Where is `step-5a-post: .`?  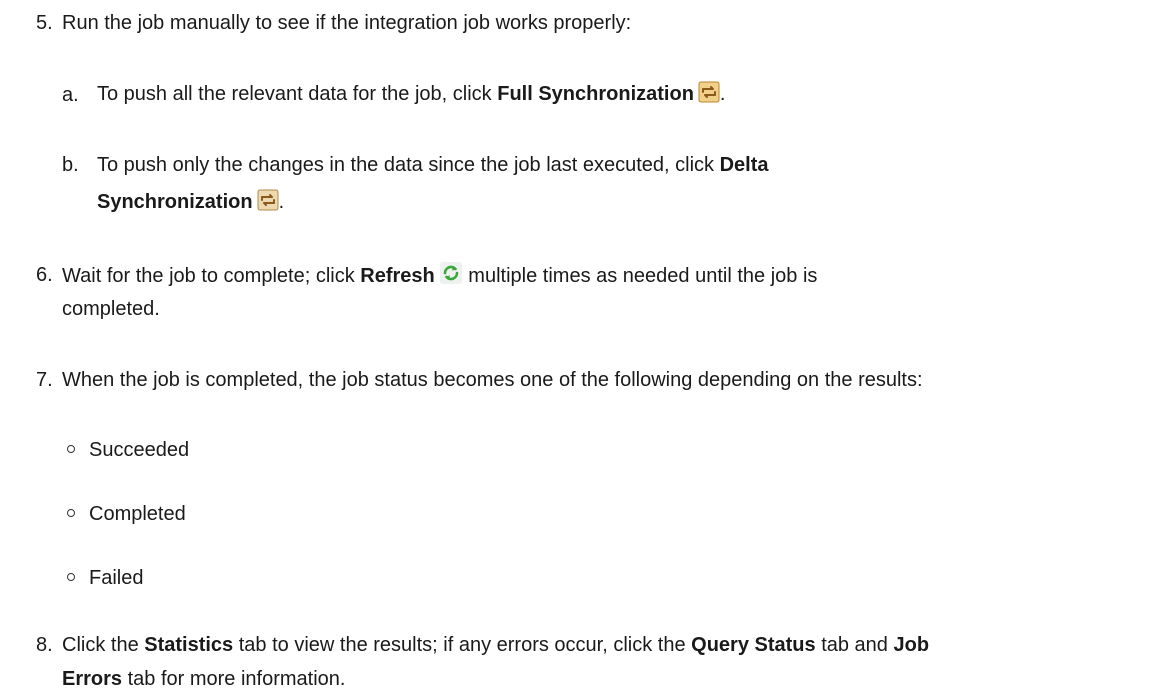 step-5a-post: . is located at coordinates (722, 94).